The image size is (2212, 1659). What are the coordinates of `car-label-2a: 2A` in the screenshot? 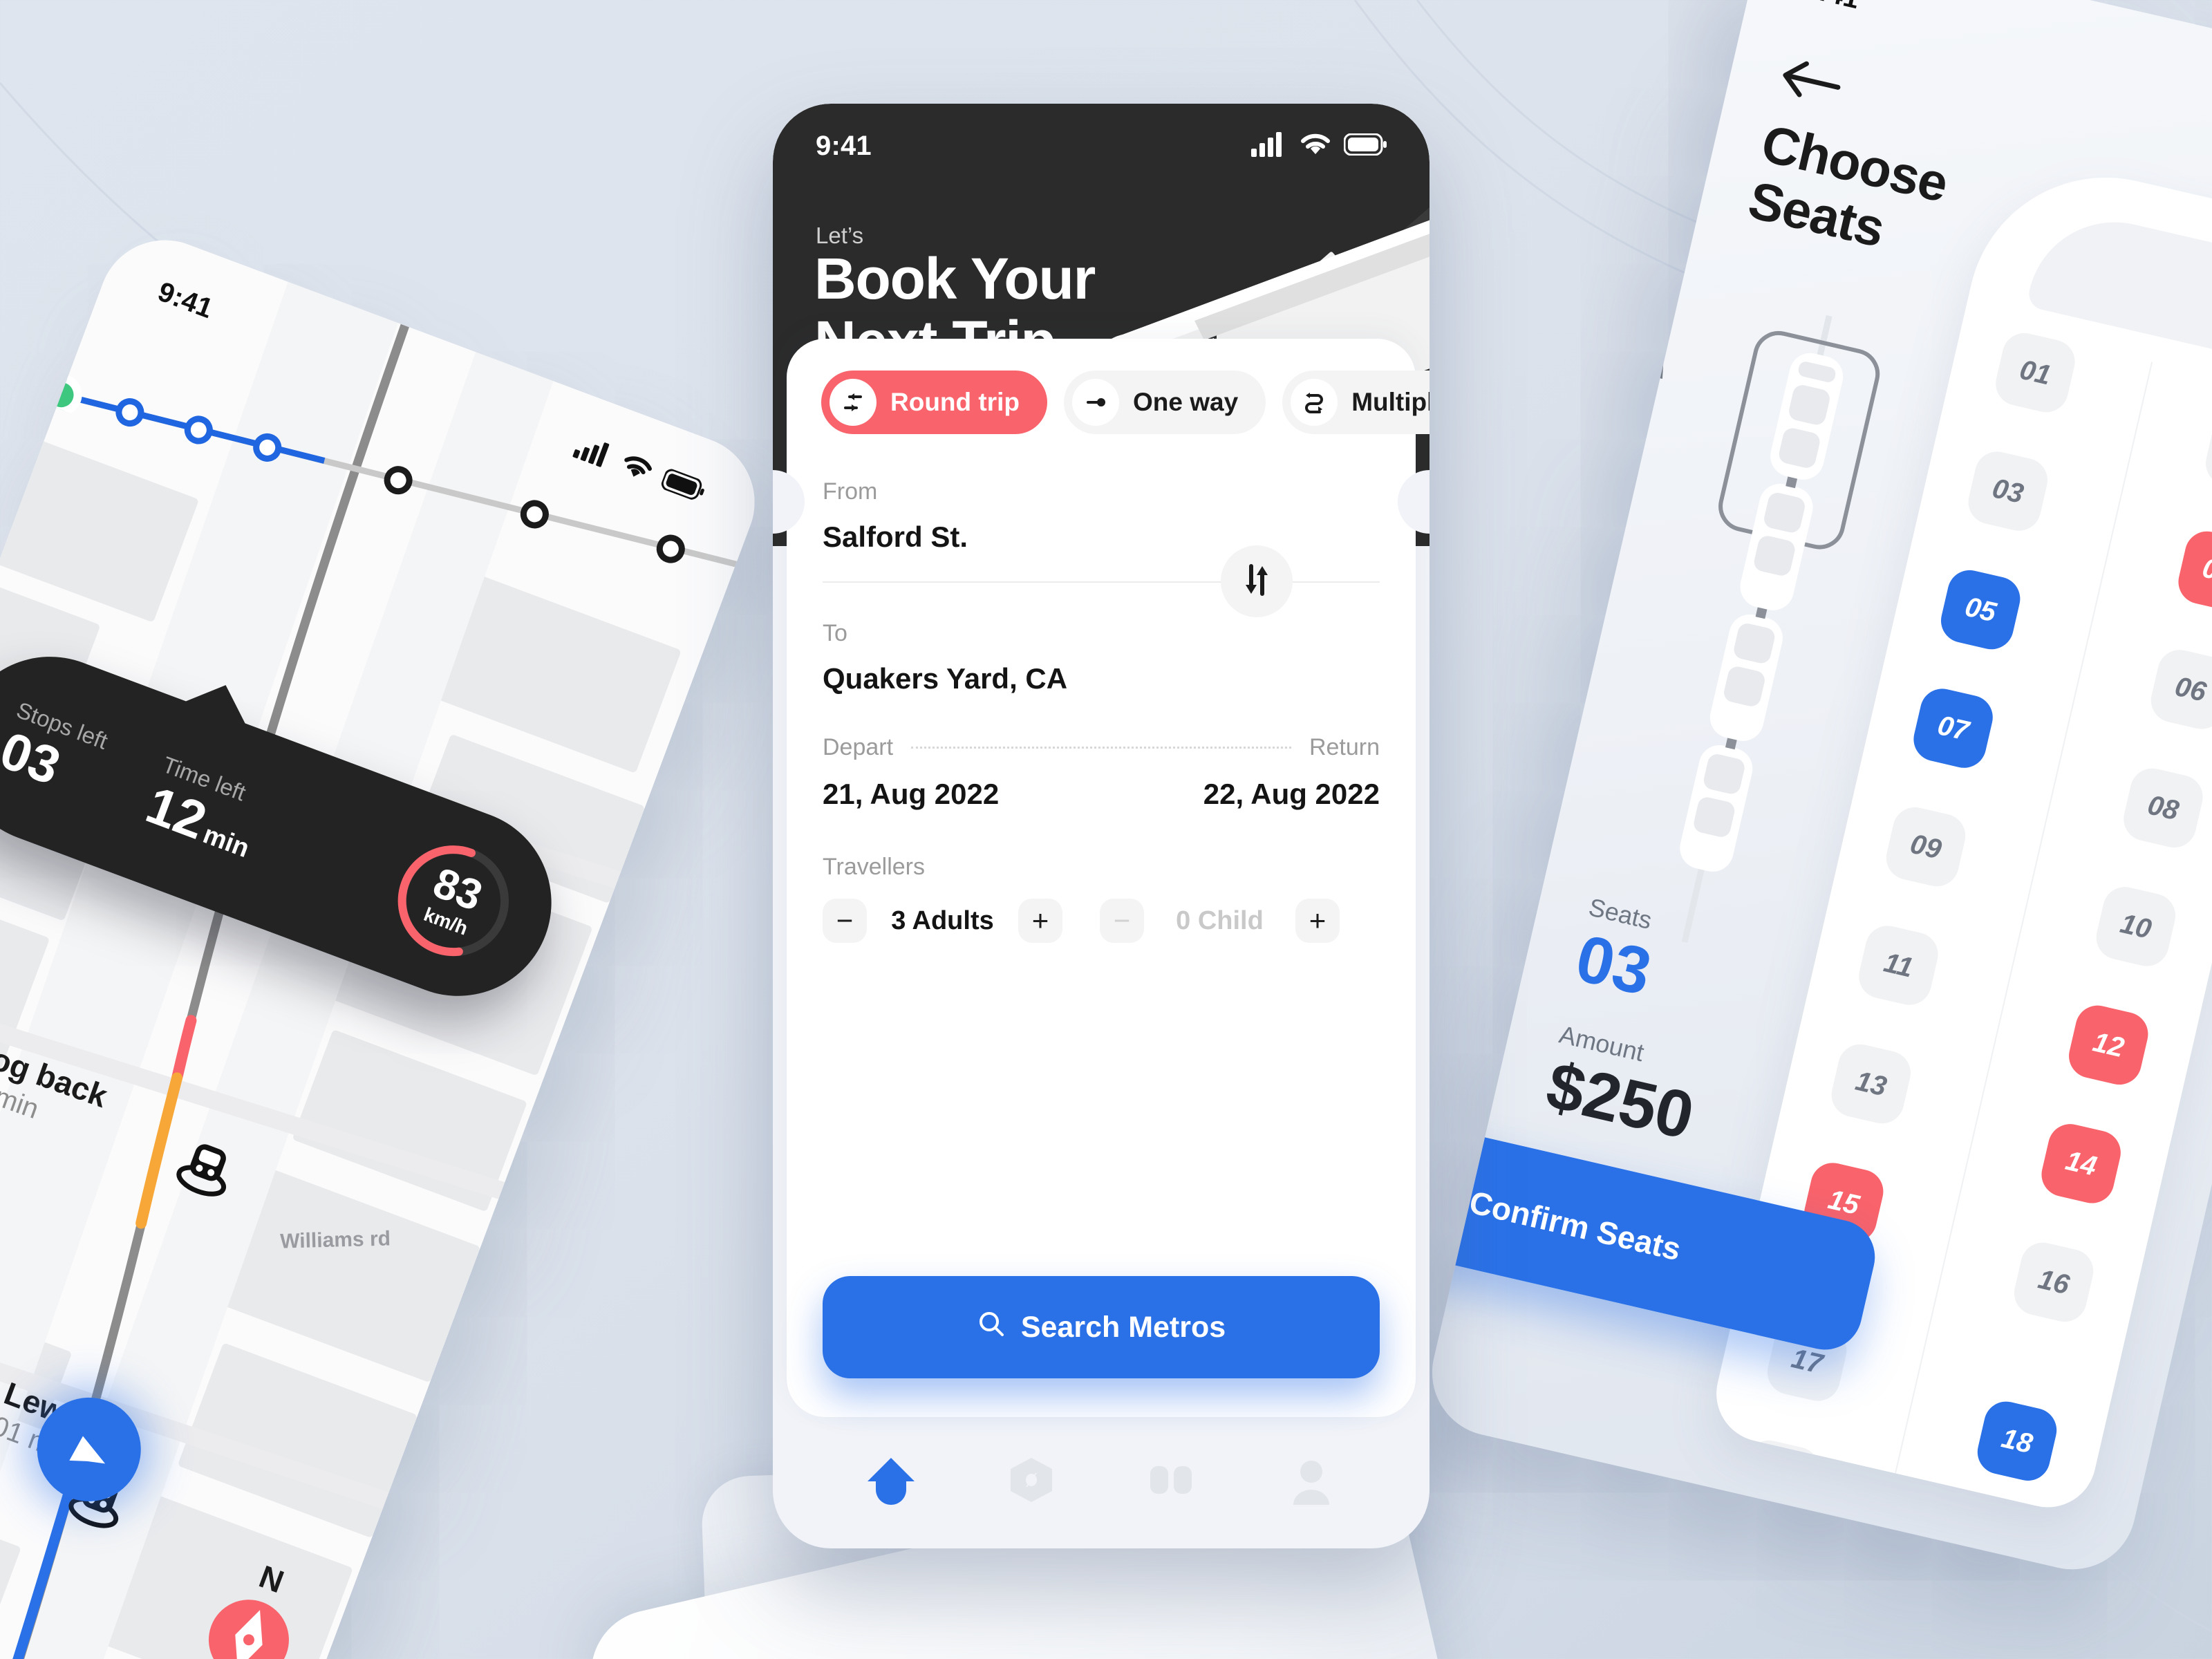 It's located at (1590, 530).